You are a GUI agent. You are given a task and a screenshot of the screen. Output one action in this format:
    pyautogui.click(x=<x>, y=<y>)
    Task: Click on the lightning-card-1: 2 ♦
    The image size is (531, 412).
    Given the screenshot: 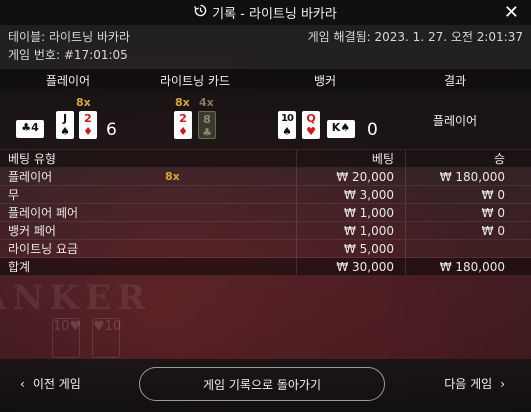 What is the action you would take?
    pyautogui.click(x=183, y=125)
    